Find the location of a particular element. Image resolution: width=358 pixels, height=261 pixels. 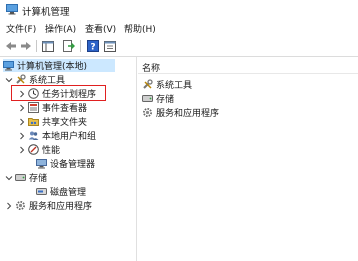

tree-item-performance: 性能 is located at coordinates (39, 149).